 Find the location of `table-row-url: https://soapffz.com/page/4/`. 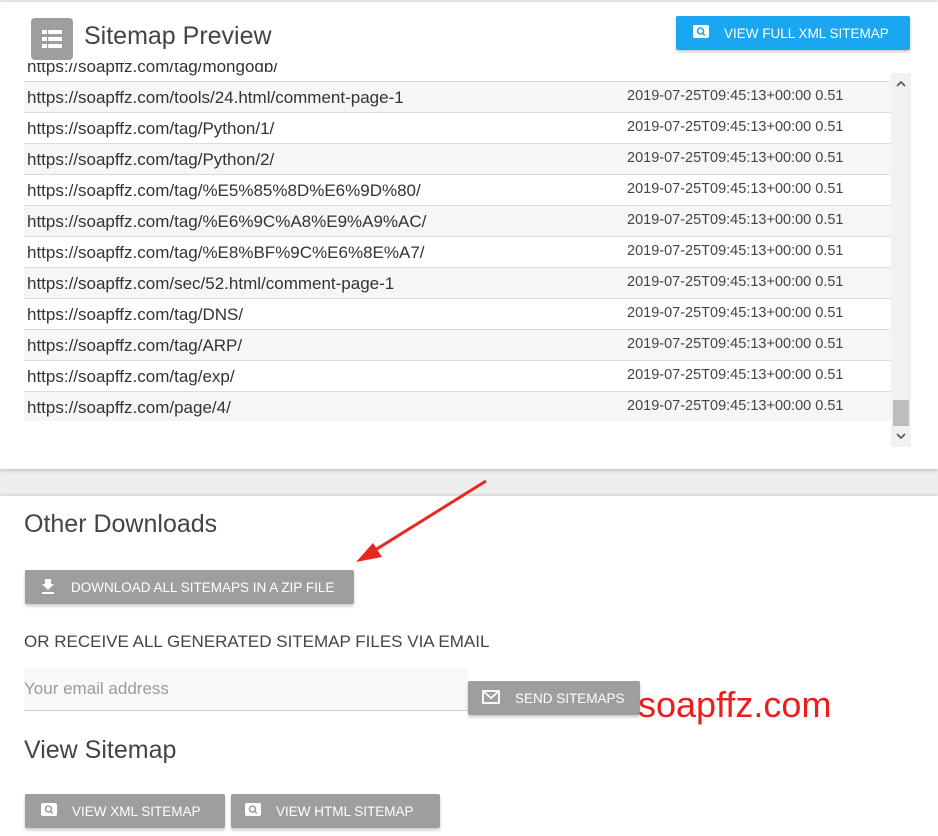

table-row-url: https://soapffz.com/page/4/ is located at coordinates (129, 407).